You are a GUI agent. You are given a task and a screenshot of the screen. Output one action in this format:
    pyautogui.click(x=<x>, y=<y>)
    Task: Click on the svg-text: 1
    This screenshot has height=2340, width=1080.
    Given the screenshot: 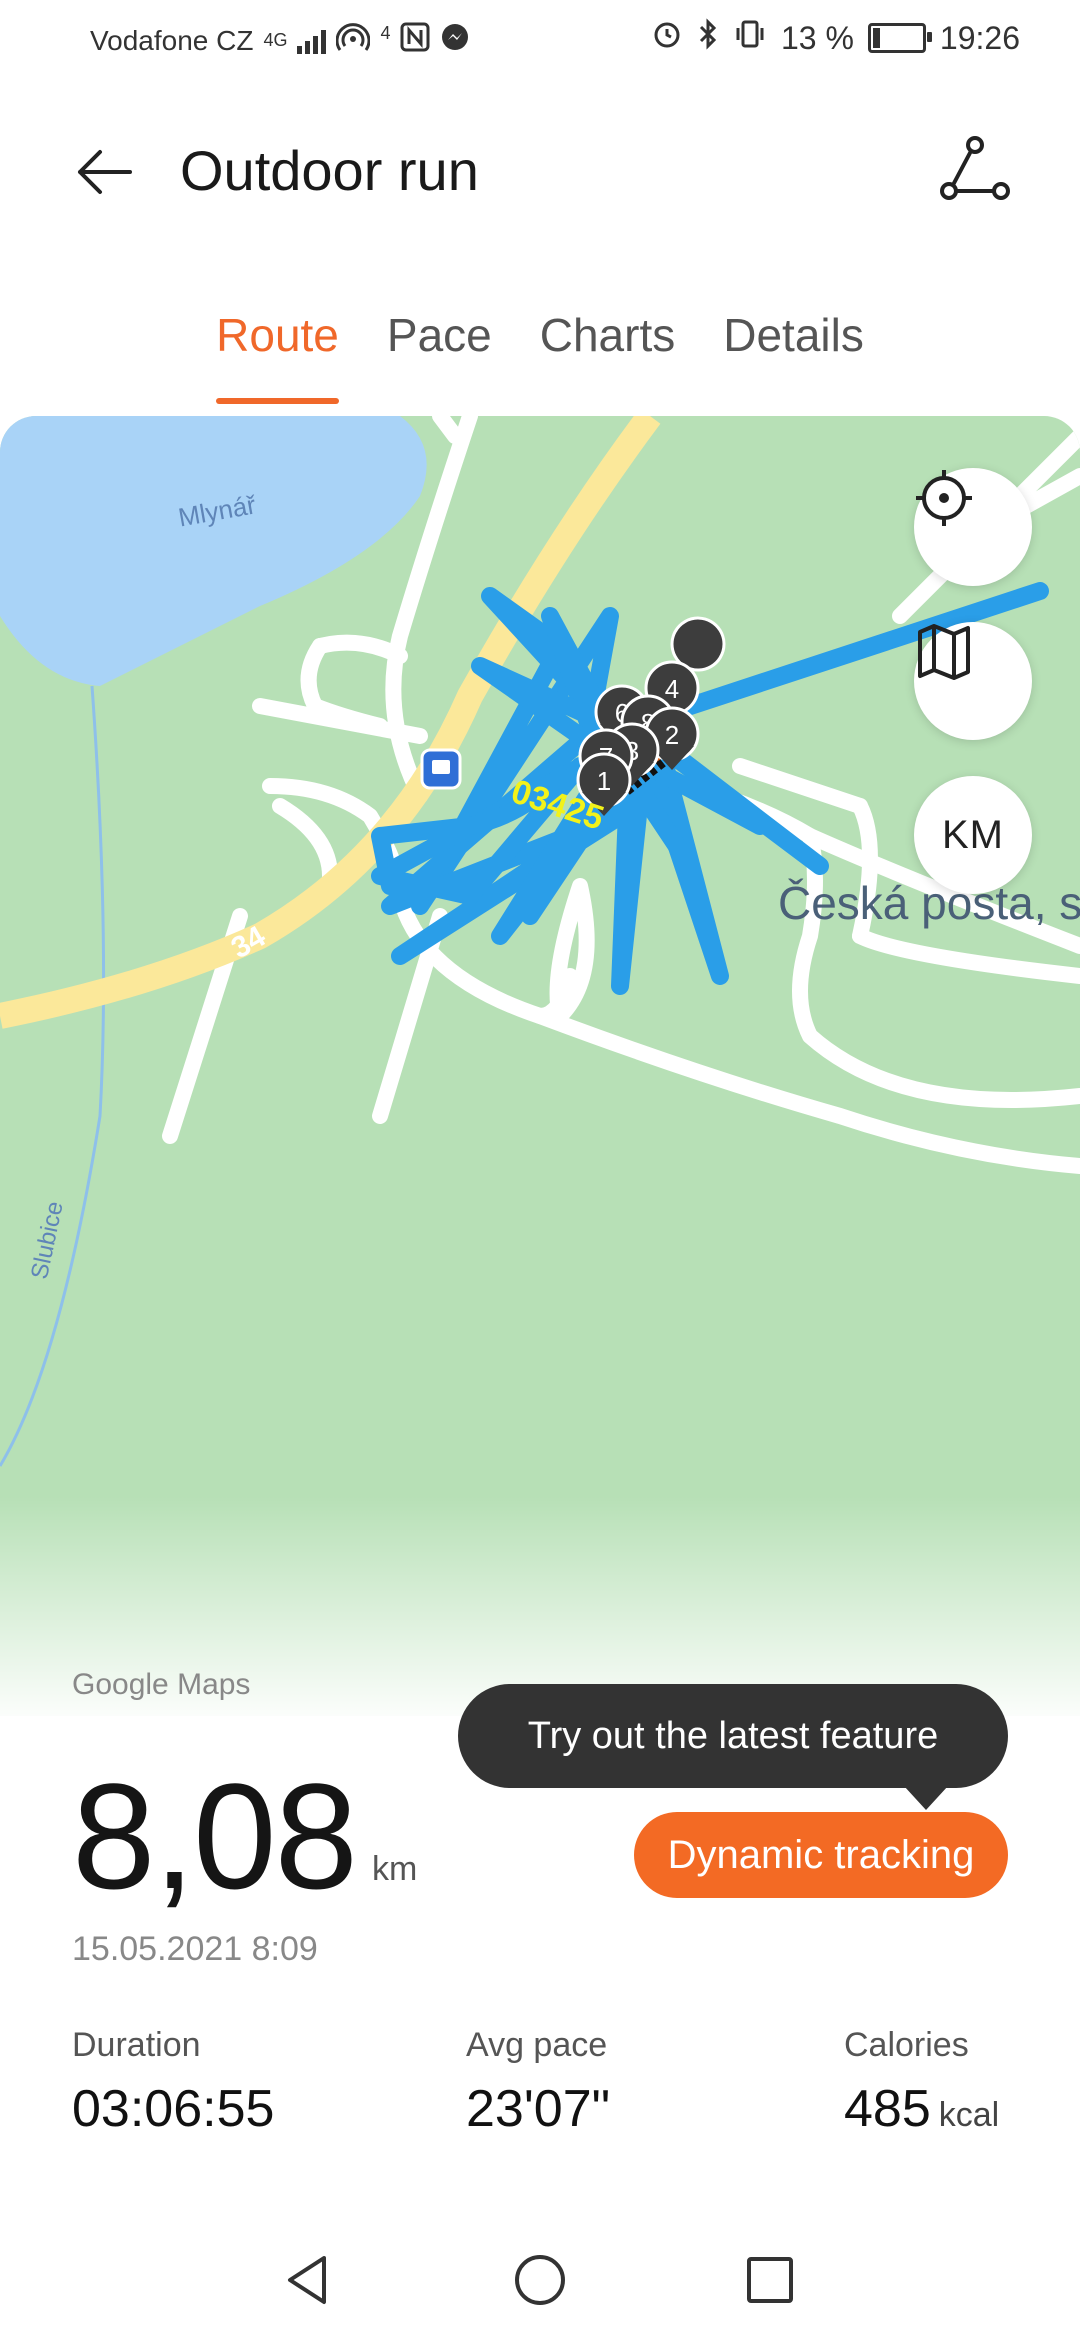 What is the action you would take?
    pyautogui.click(x=604, y=781)
    